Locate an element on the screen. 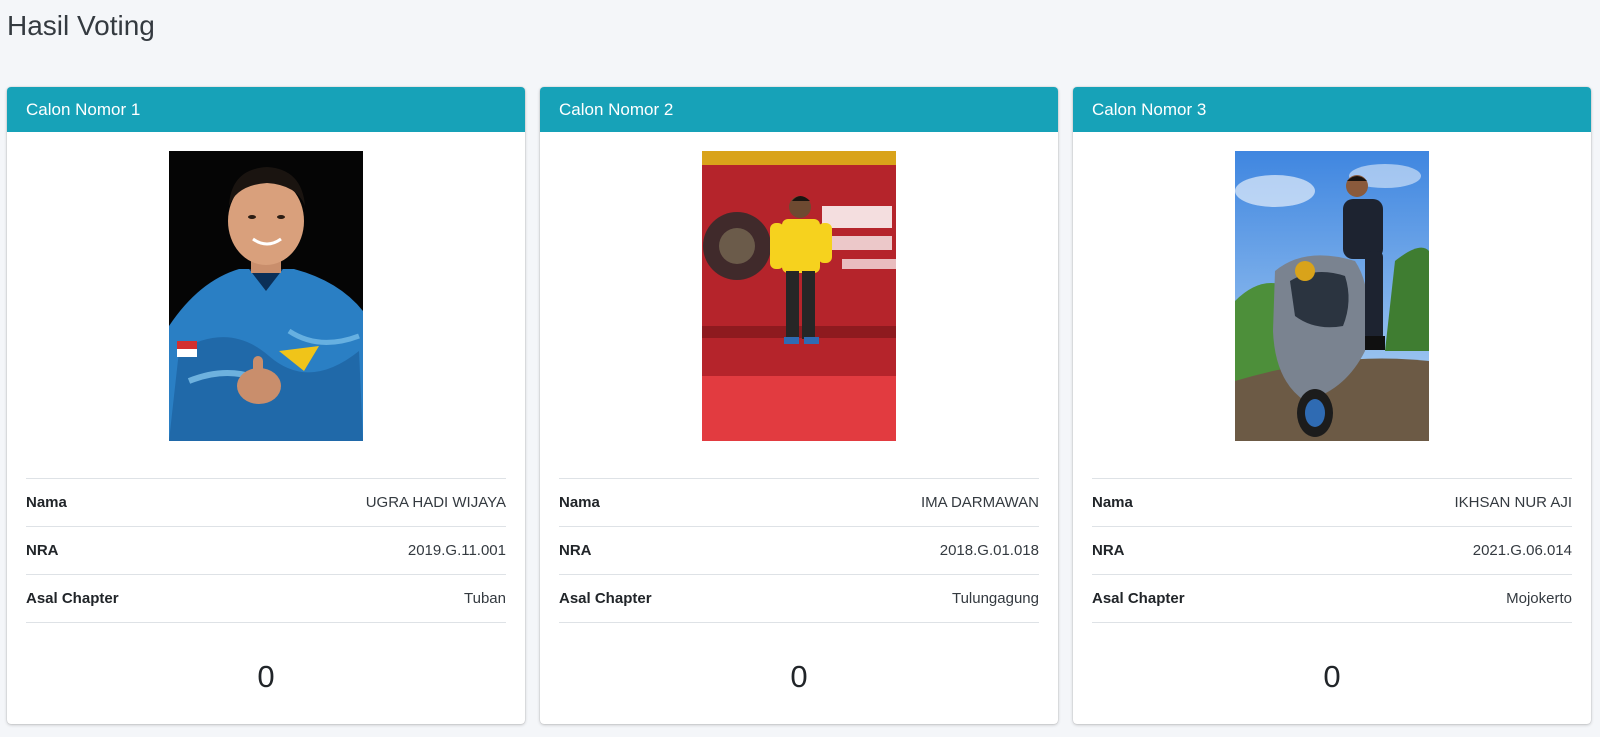 This screenshot has height=737, width=1600. nra-row: NRA 2019.G.11.001 is located at coordinates (266, 550).